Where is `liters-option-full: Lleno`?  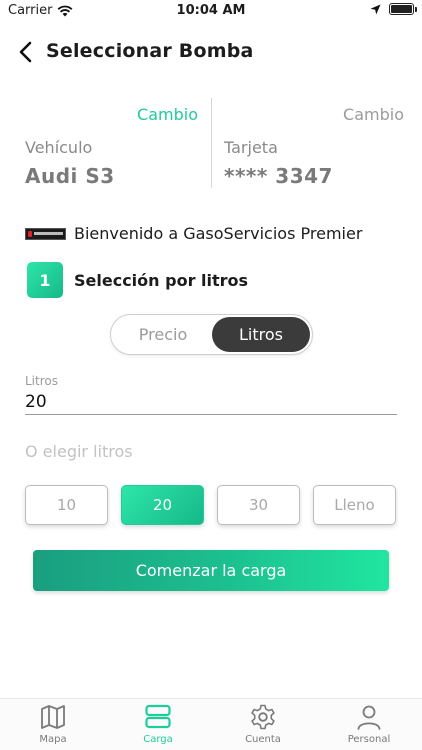
liters-option-full: Lleno is located at coordinates (354, 505).